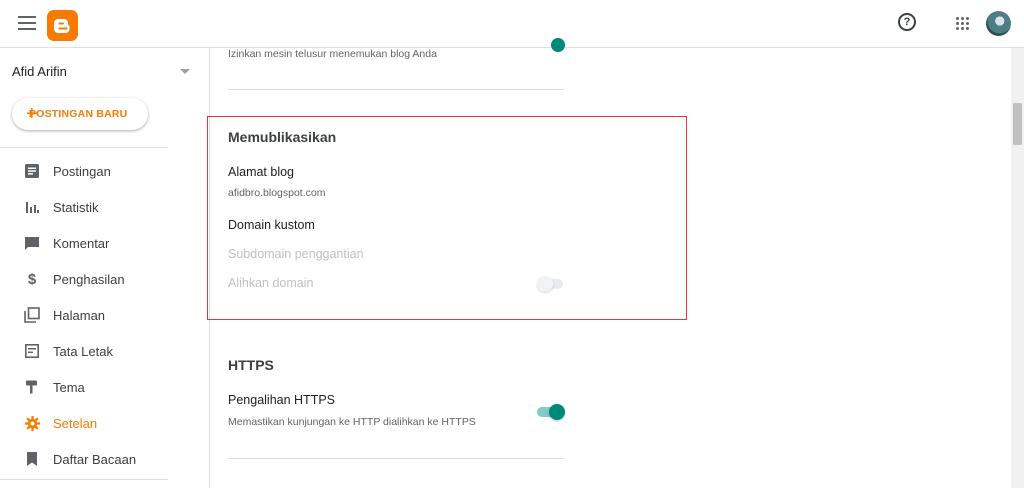 The height and width of the screenshot is (488, 1024). Describe the element at coordinates (551, 284) in the screenshot. I see `redirect-domain-toggle` at that location.